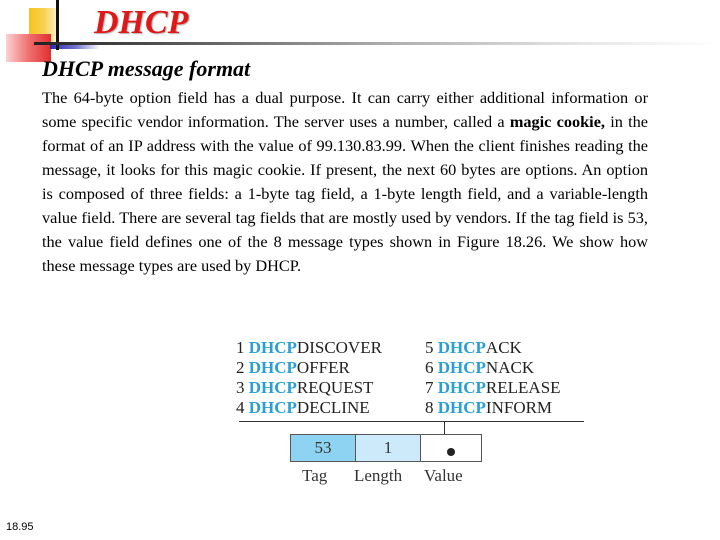 The width and height of the screenshot is (720, 540). I want to click on message-type-number: 8, so click(429, 407).